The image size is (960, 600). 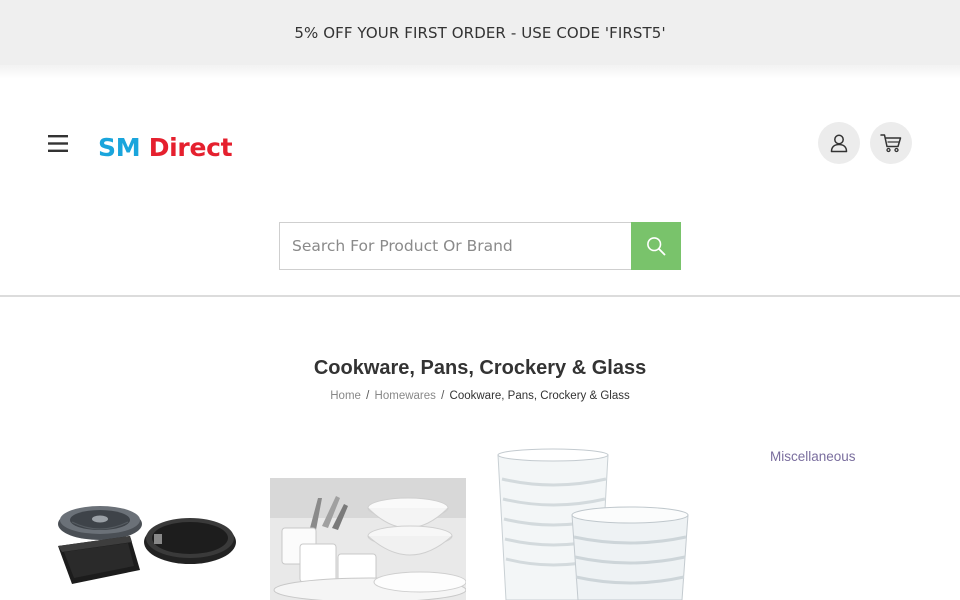 What do you see at coordinates (190, 147) in the screenshot?
I see `logo-part-direct: Direct` at bounding box center [190, 147].